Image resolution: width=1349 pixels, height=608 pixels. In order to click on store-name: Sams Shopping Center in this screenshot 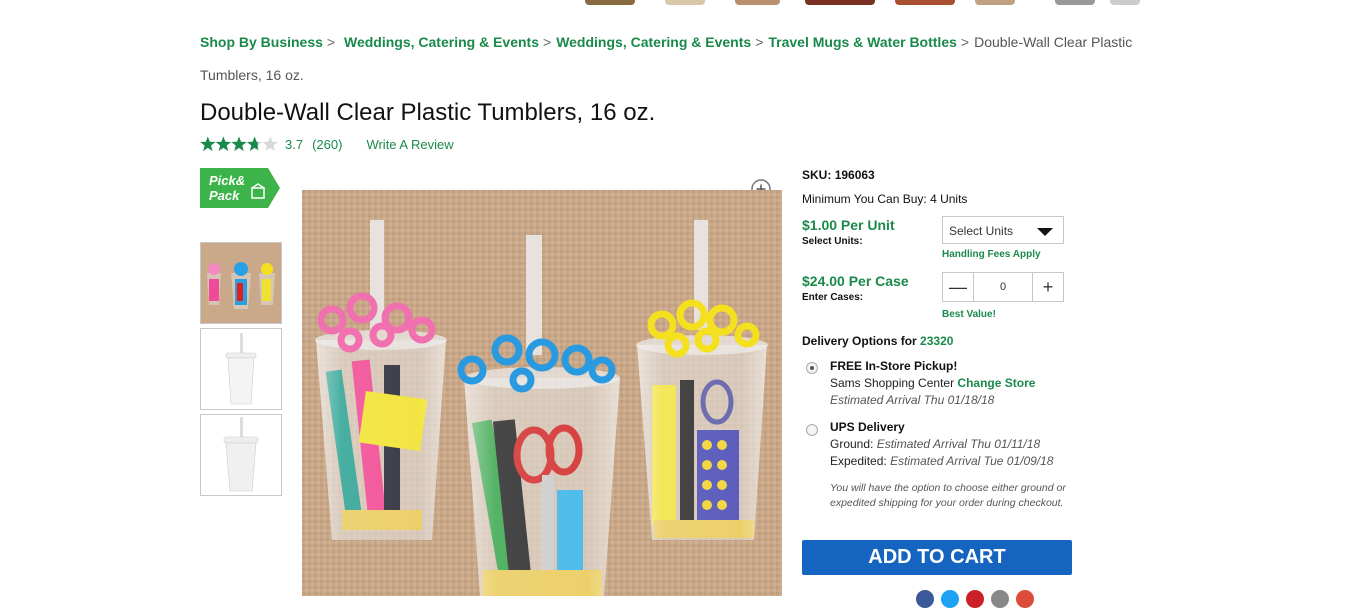, I will do `click(892, 383)`.